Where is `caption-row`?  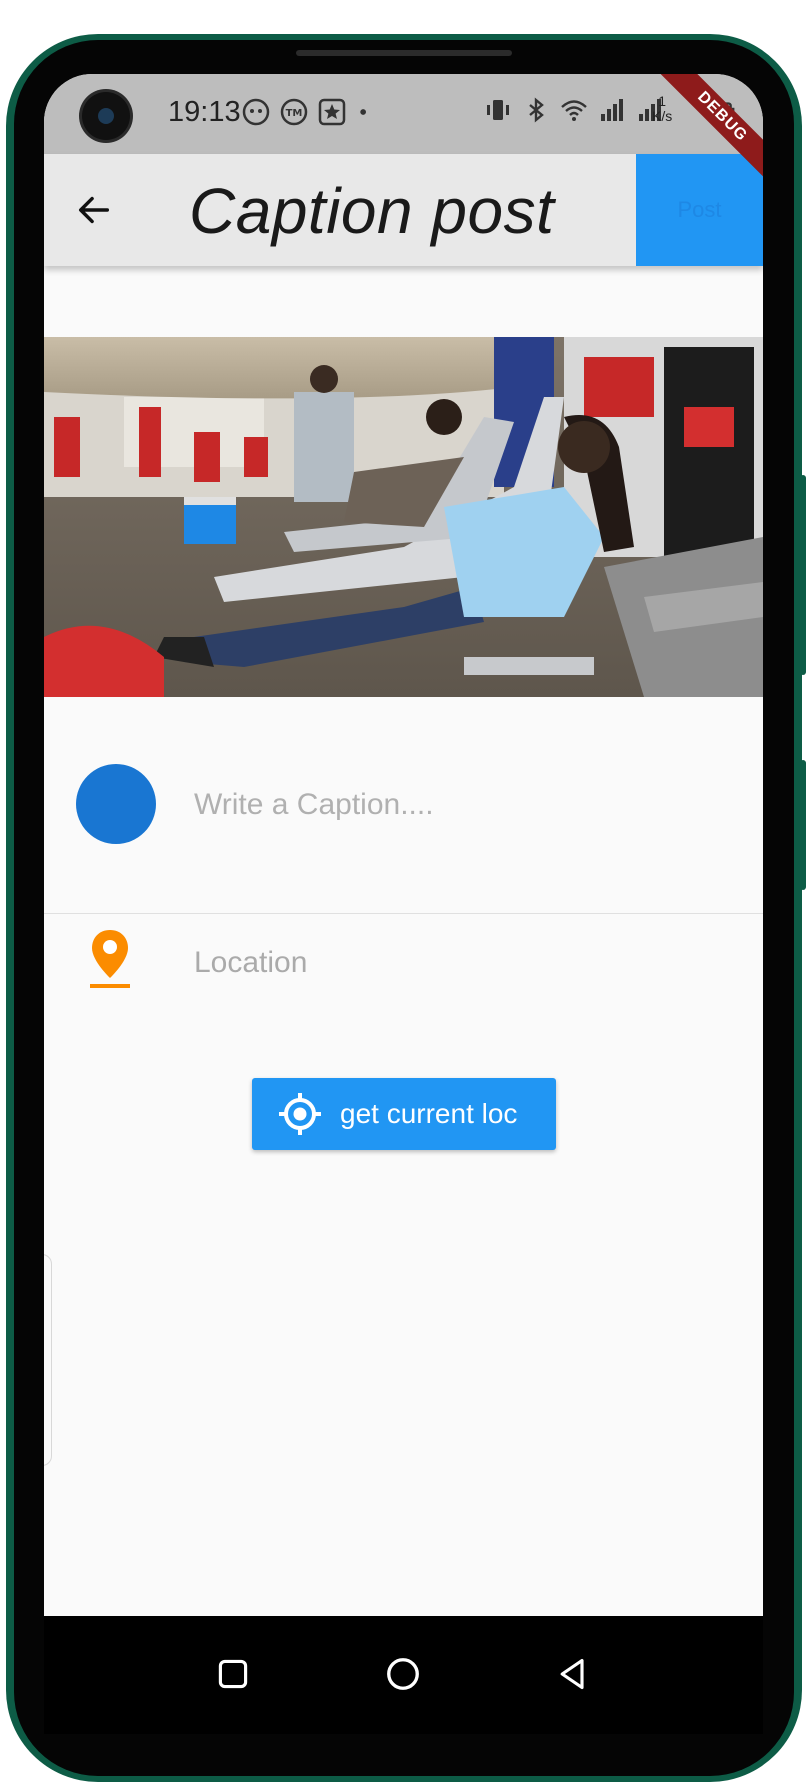
caption-row is located at coordinates (403, 839).